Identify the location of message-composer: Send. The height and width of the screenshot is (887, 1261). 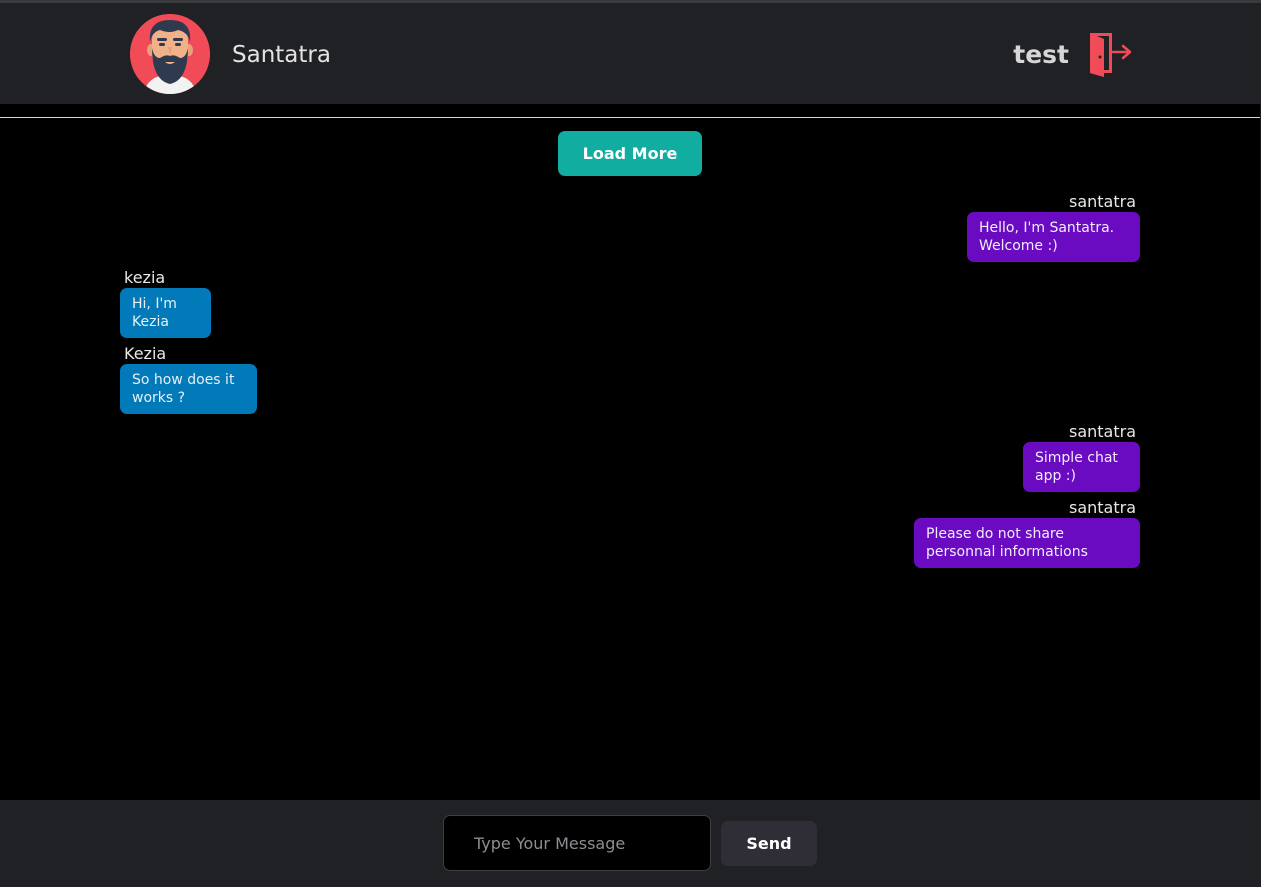
(630, 843).